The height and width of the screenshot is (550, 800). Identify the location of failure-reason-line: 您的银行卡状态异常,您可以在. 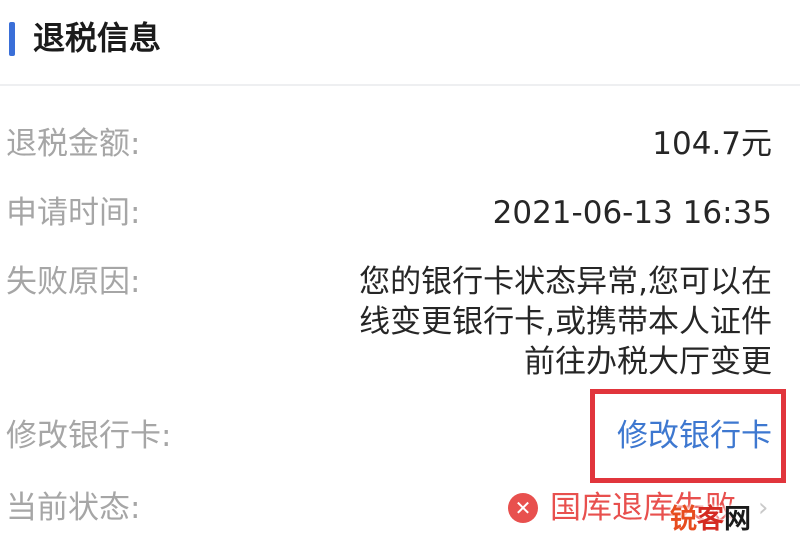
(565, 282).